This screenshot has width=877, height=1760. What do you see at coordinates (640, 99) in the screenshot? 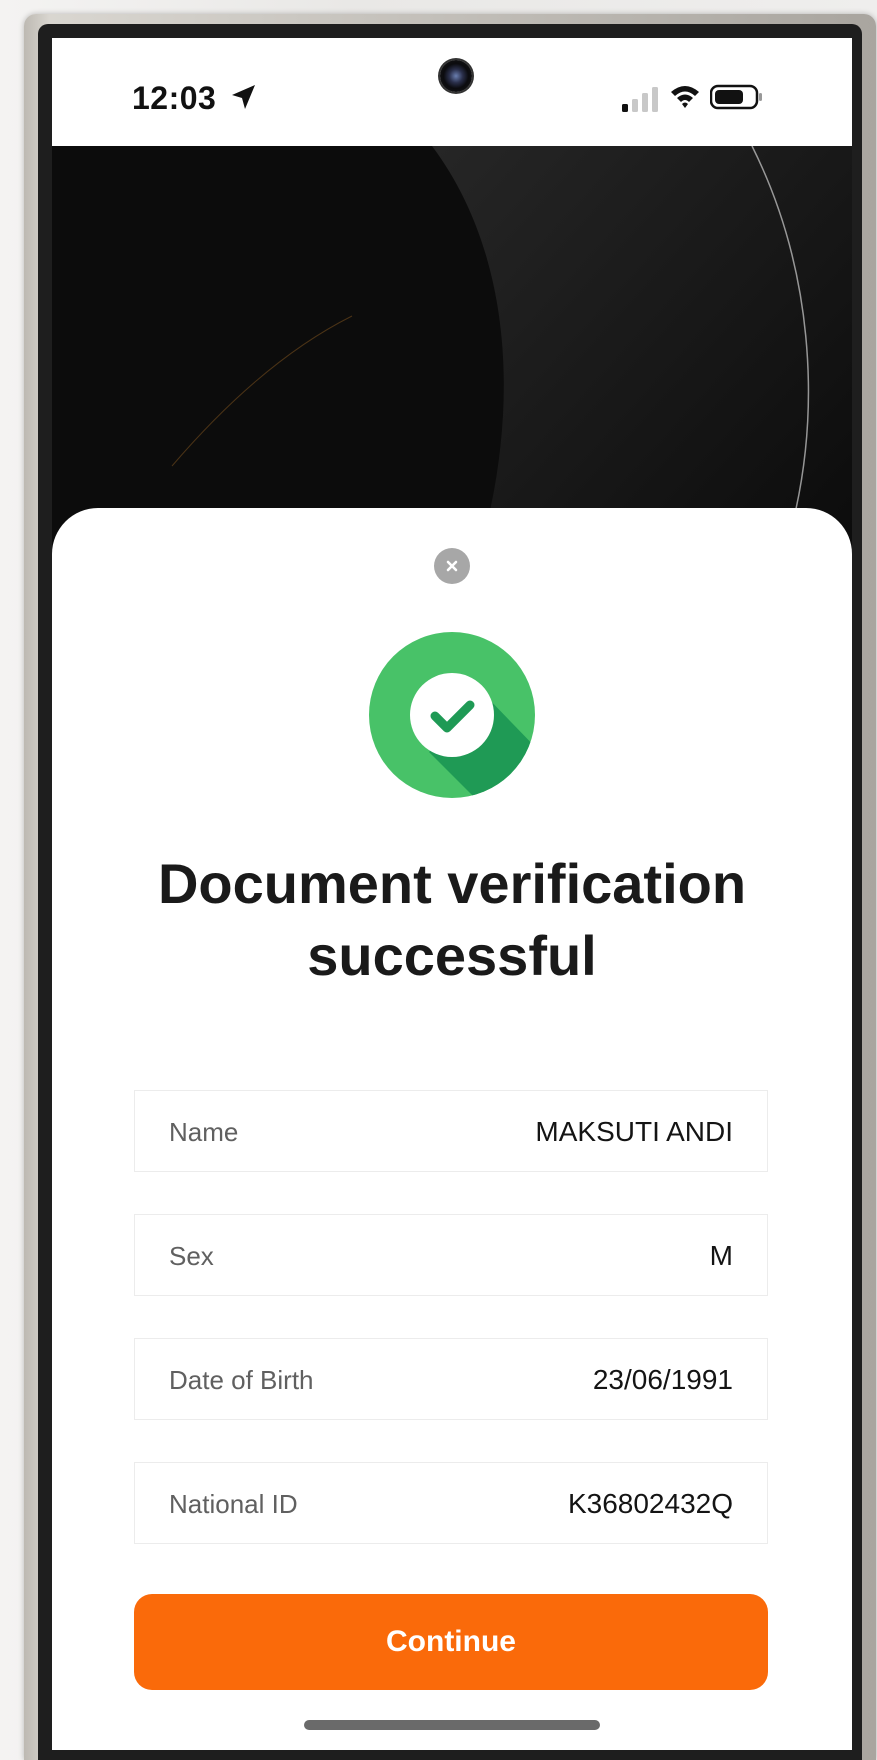
I see `cellular-signal-icon` at bounding box center [640, 99].